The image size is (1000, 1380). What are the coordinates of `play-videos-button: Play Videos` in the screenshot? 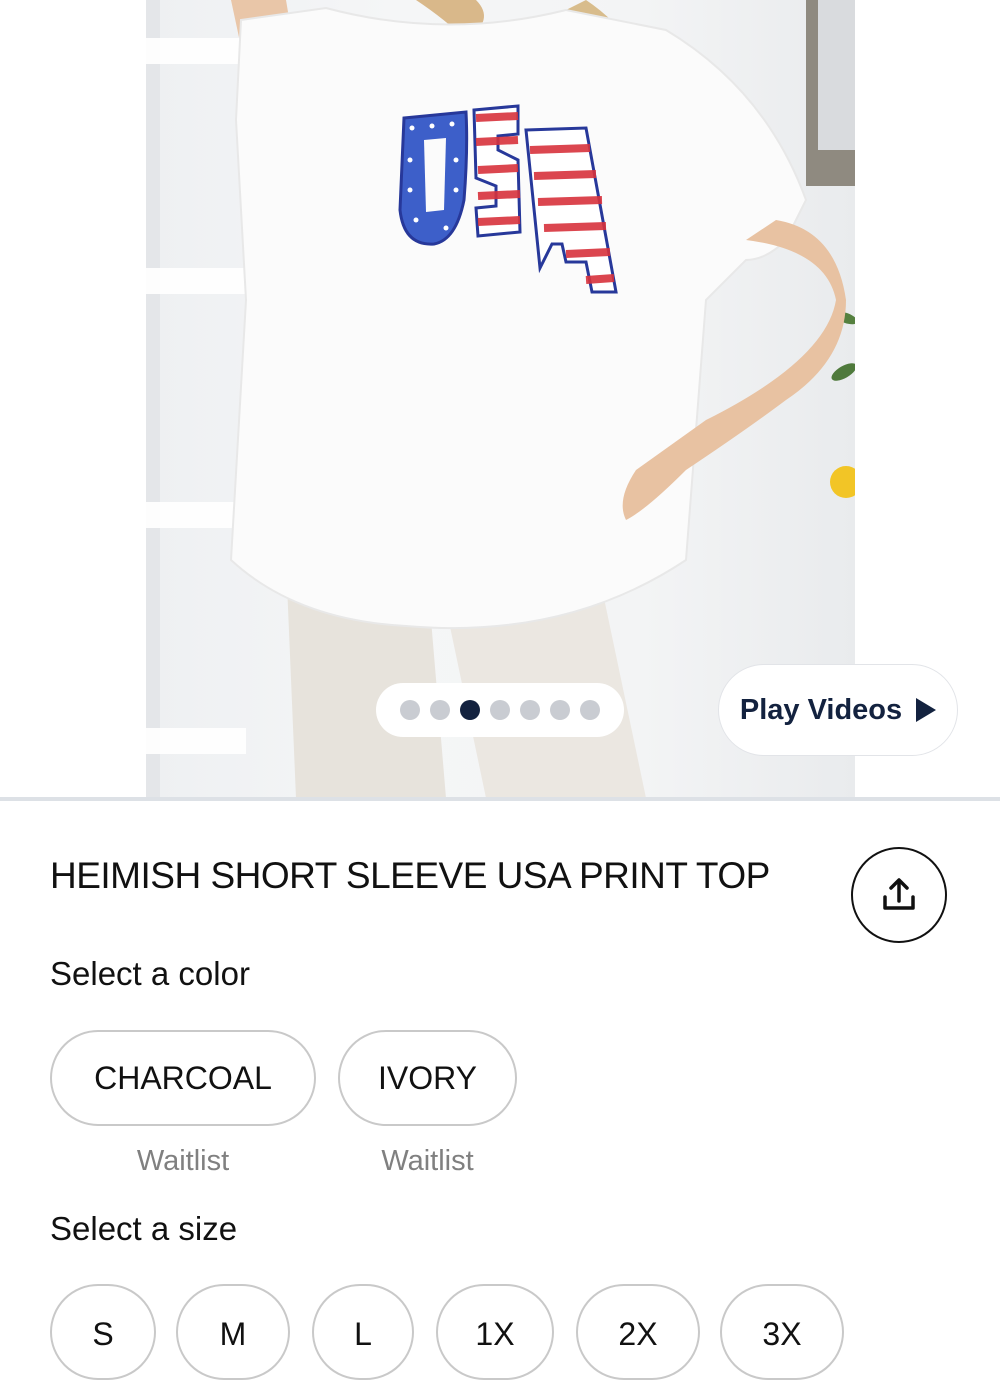 It's located at (838, 710).